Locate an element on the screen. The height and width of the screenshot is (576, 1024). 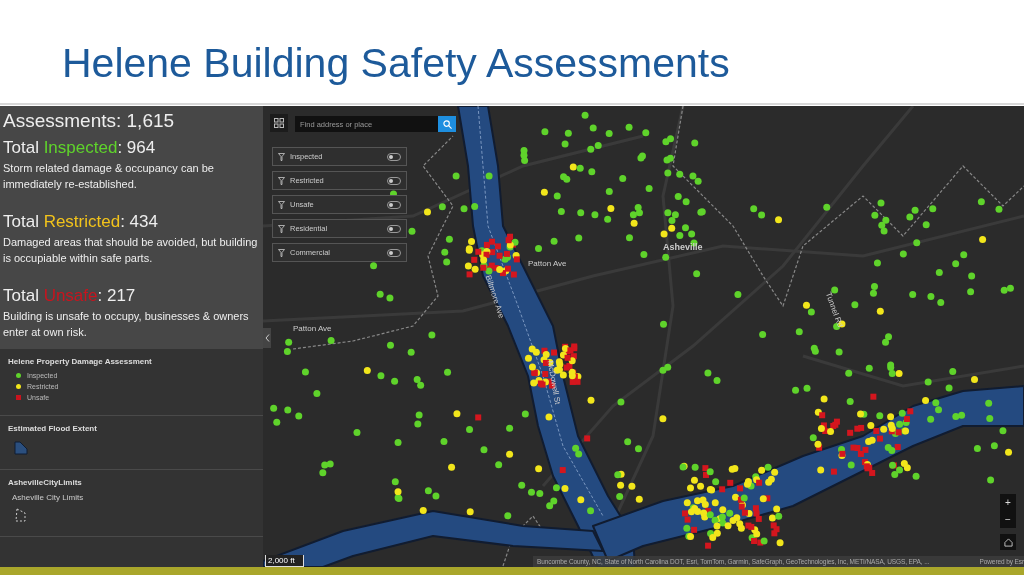
road-label: Tunnel Rd is located at coordinates (834, 309).